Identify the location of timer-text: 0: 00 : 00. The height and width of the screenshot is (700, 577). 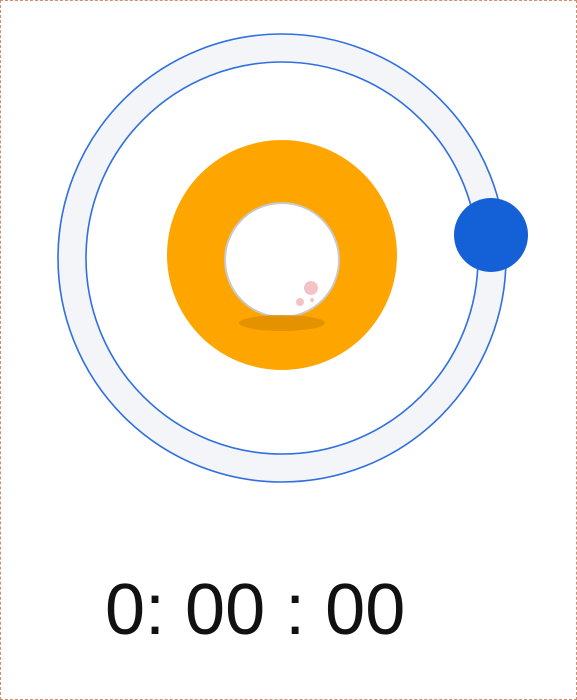
(255, 610).